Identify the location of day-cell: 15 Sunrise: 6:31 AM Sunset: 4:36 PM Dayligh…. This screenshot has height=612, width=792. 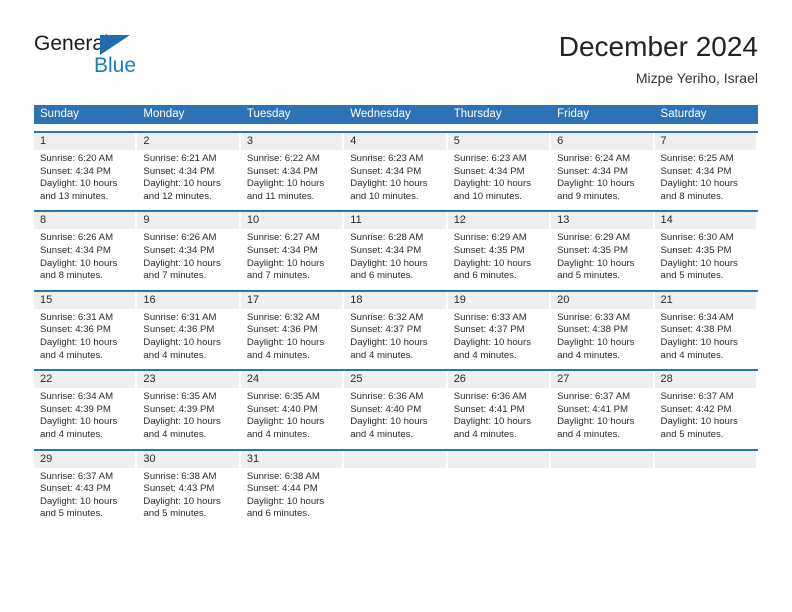
(86, 325).